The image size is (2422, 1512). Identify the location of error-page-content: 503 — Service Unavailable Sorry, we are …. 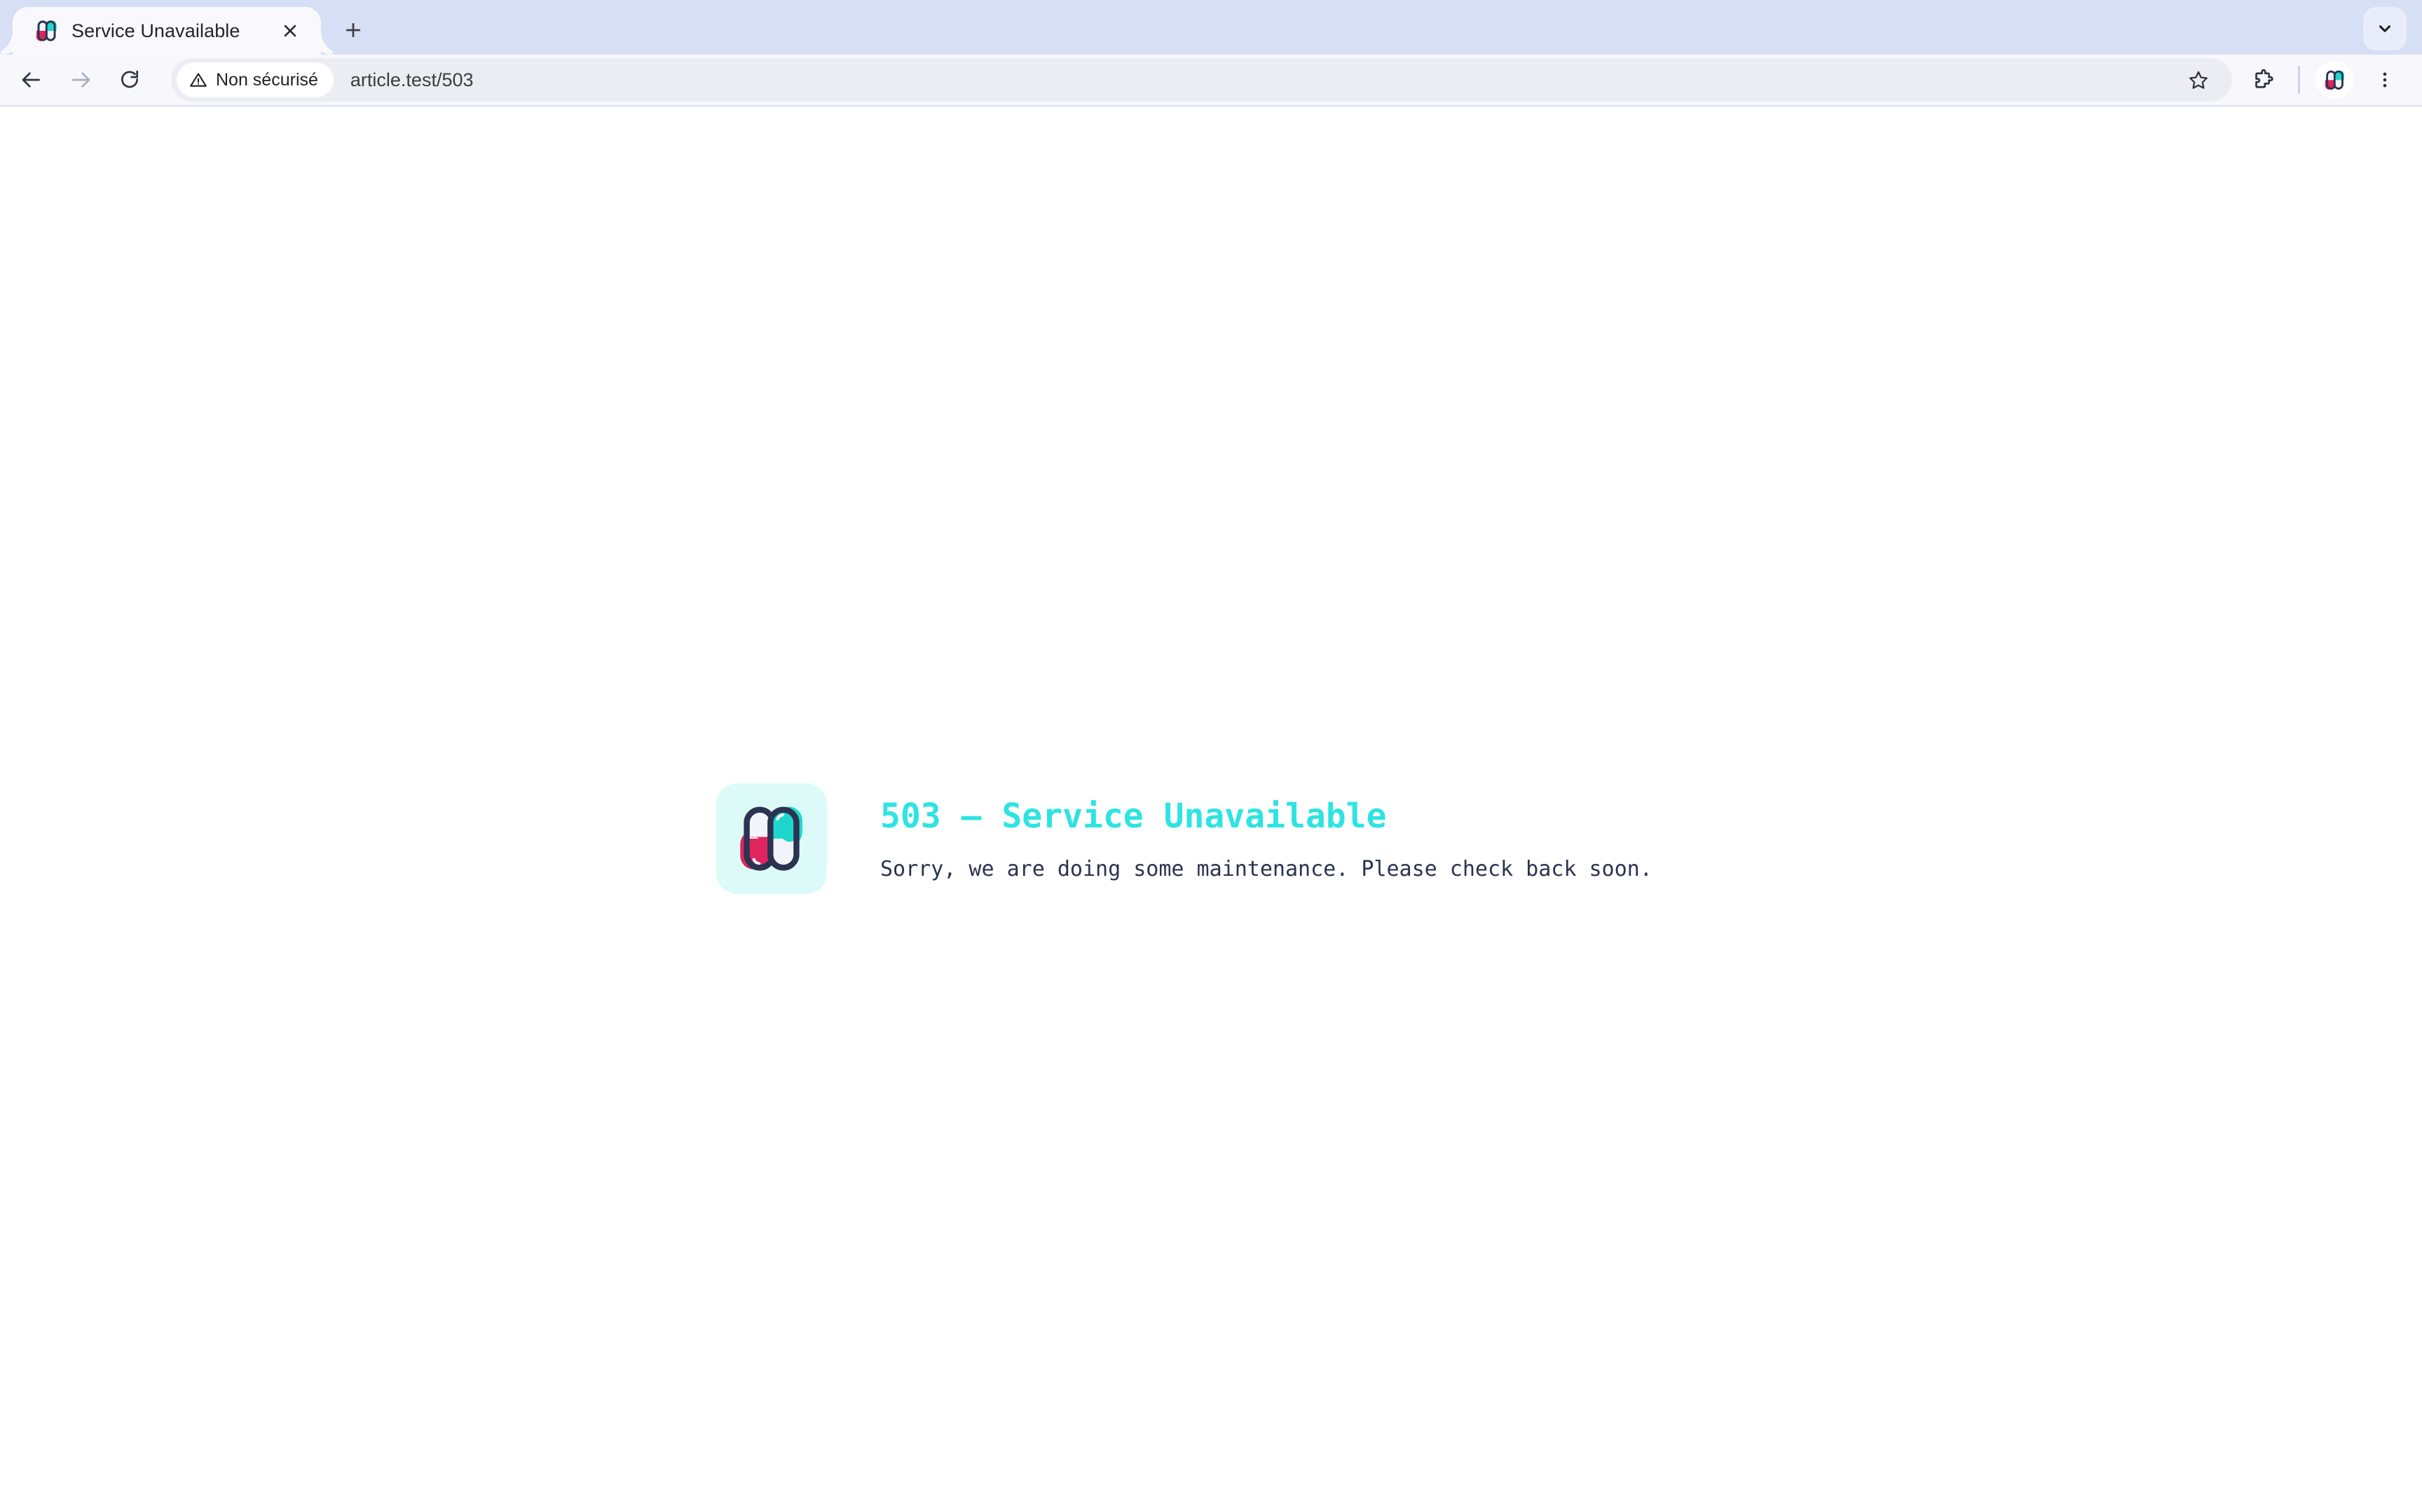
(1184, 838).